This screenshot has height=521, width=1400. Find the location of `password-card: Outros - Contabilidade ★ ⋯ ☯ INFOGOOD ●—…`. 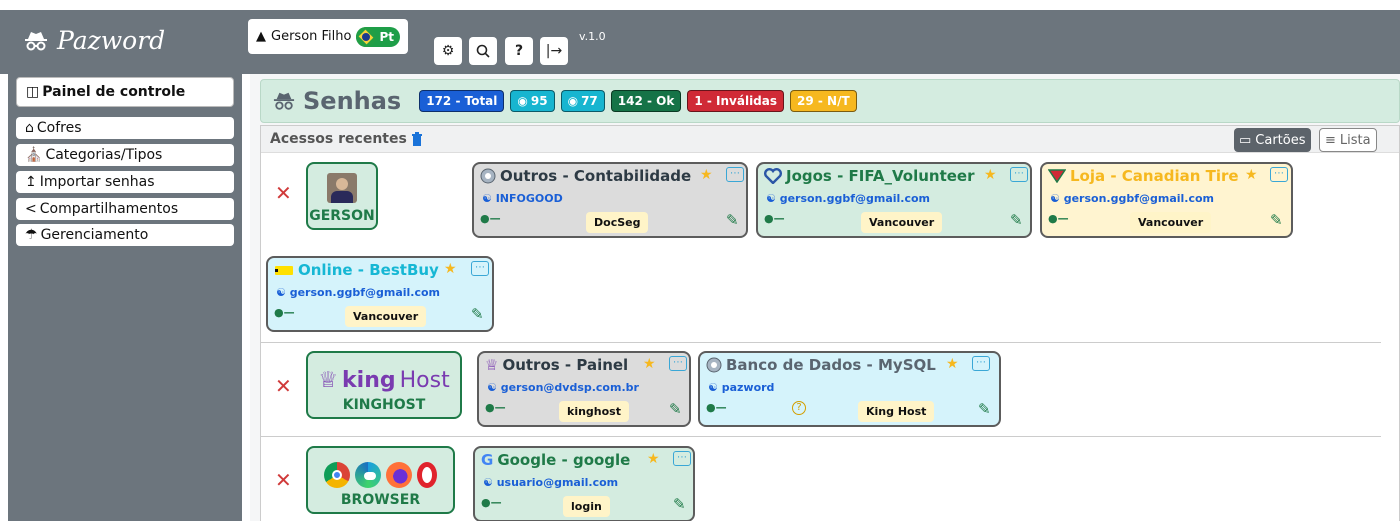

password-card: Outros - Contabilidade ★ ⋯ ☯ INFOGOOD ●—… is located at coordinates (610, 200).